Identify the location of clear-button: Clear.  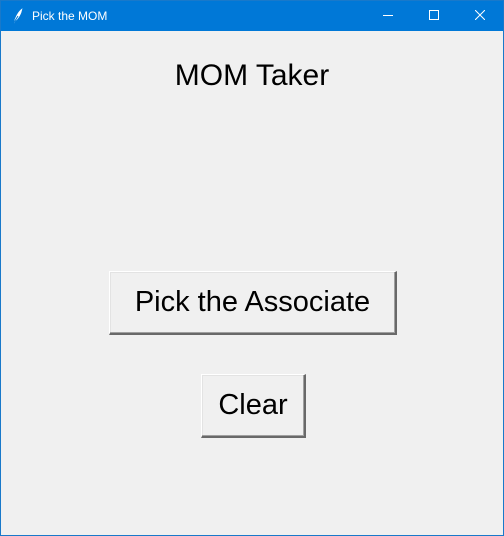
(253, 406).